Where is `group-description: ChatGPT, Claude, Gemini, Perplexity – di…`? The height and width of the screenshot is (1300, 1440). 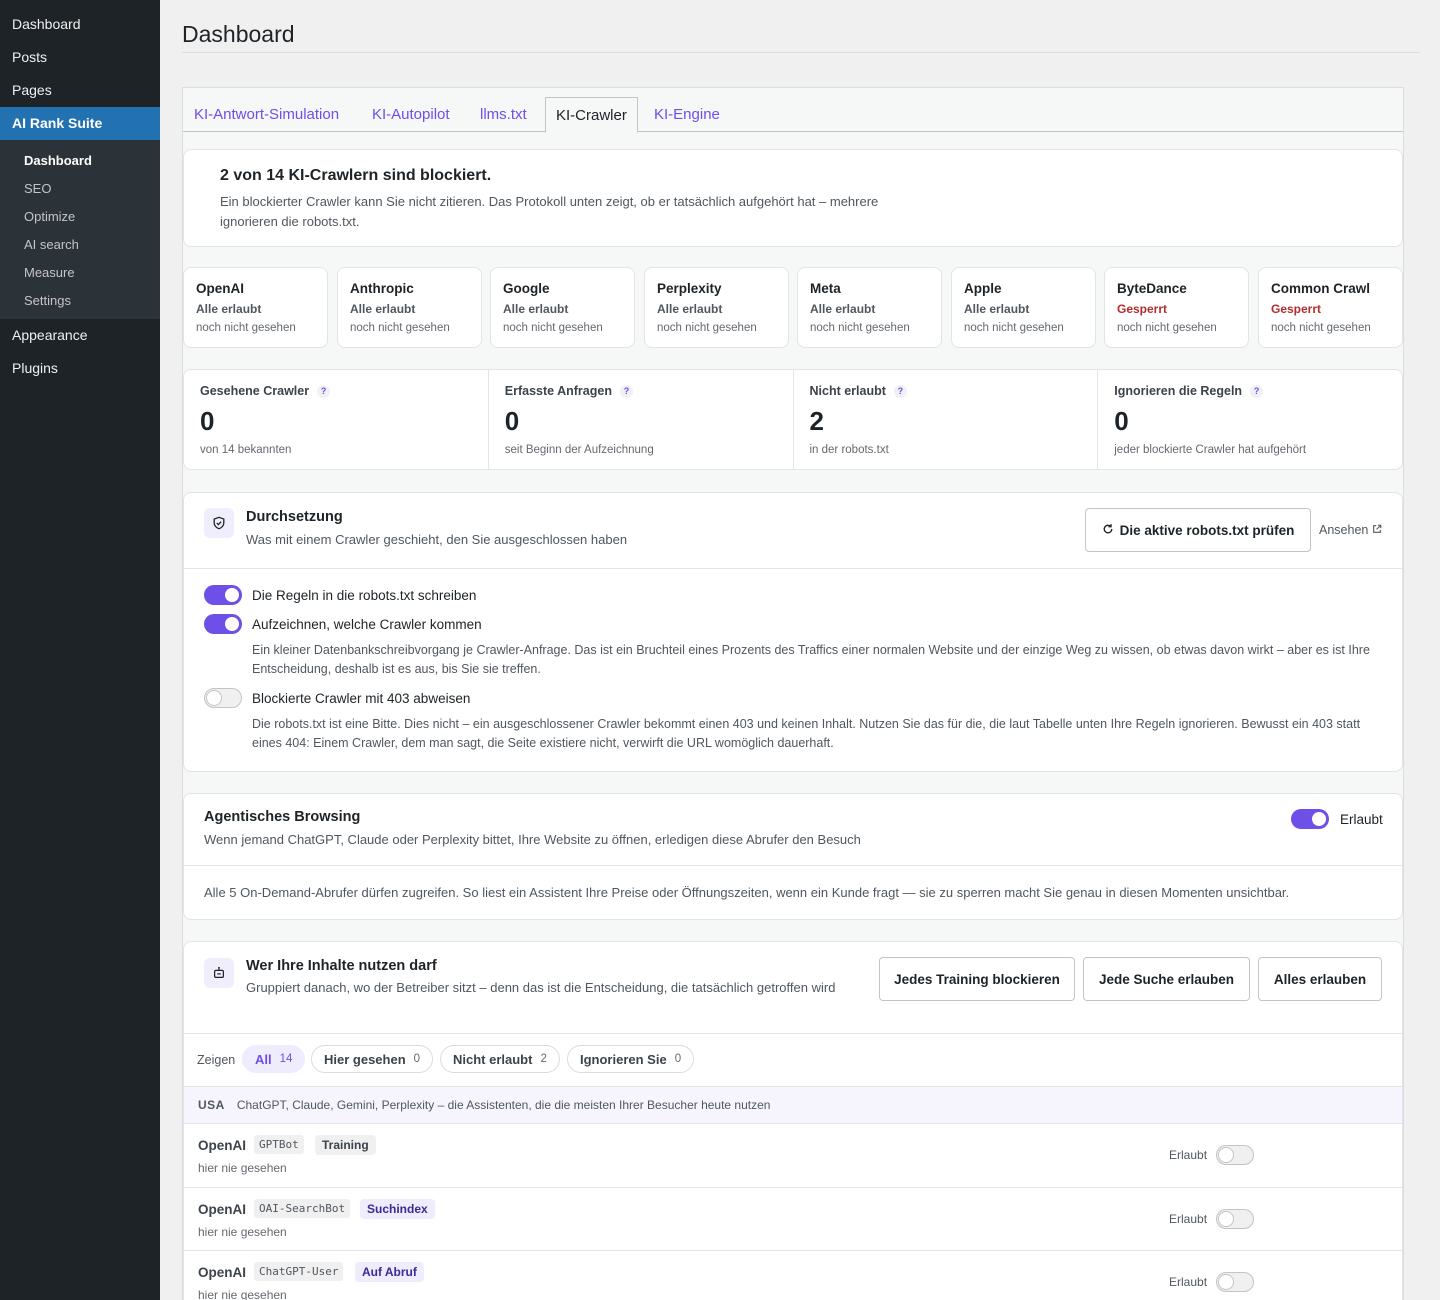 group-description: ChatGPT, Claude, Gemini, Perplexity – di… is located at coordinates (503, 1105).